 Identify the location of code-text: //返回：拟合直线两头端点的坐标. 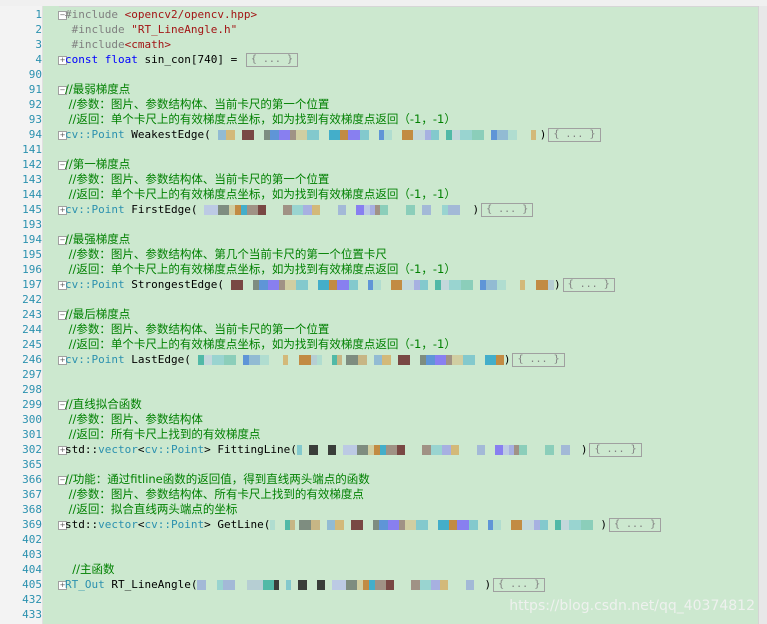
(151, 509).